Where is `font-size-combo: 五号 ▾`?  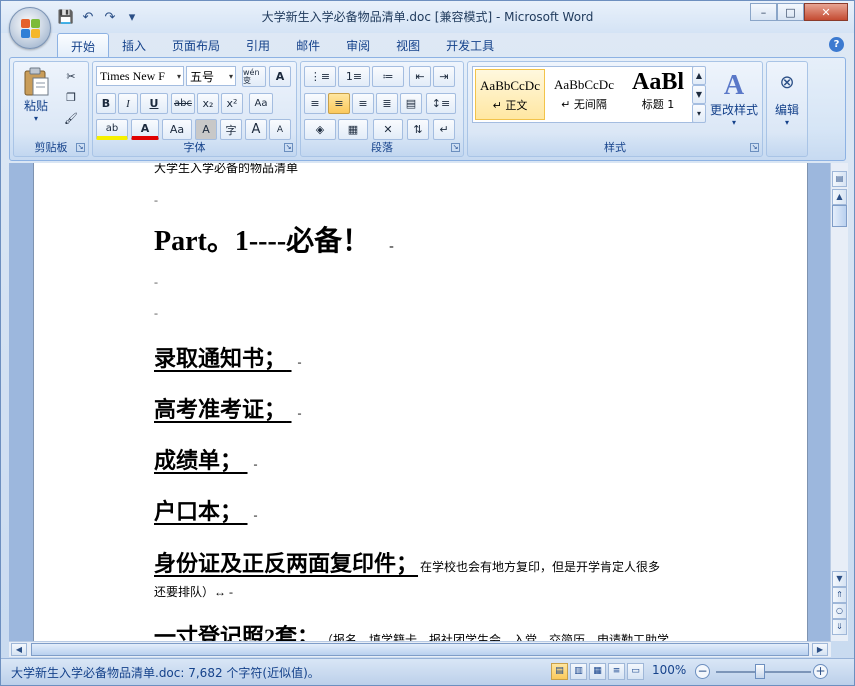
font-size-combo: 五号 ▾ is located at coordinates (211, 76).